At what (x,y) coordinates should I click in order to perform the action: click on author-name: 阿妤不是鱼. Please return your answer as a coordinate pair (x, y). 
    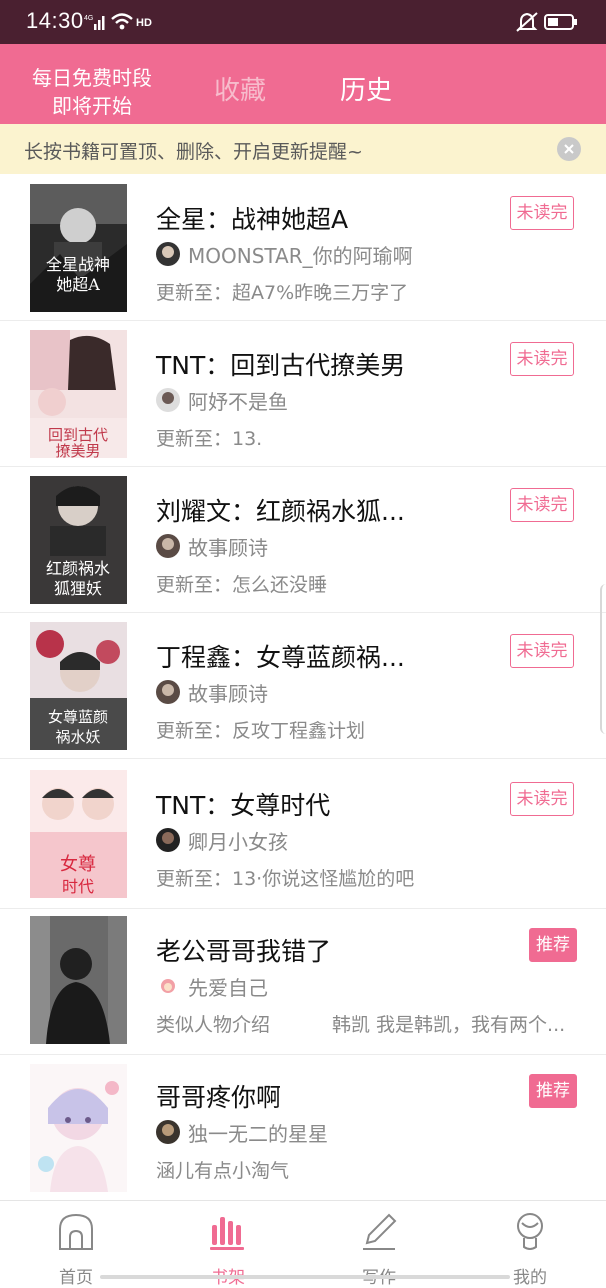
    Looking at the image, I should click on (238, 402).